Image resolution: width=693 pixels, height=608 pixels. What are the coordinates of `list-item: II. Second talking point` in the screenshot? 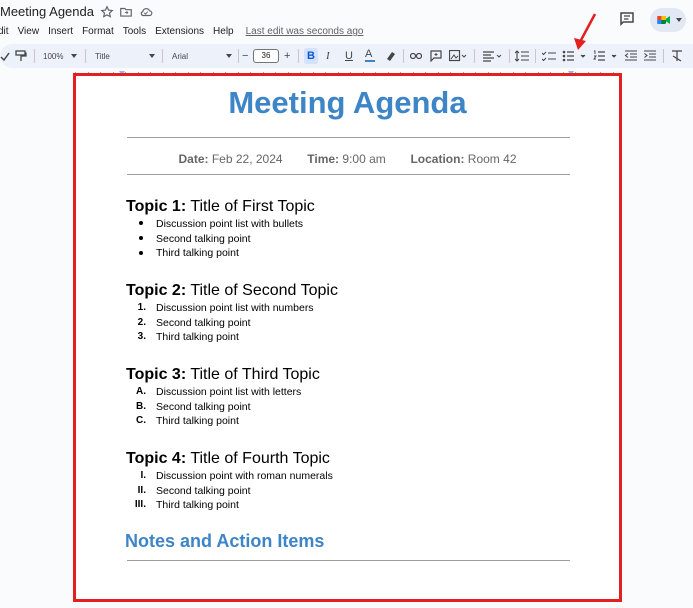 It's located at (228, 492).